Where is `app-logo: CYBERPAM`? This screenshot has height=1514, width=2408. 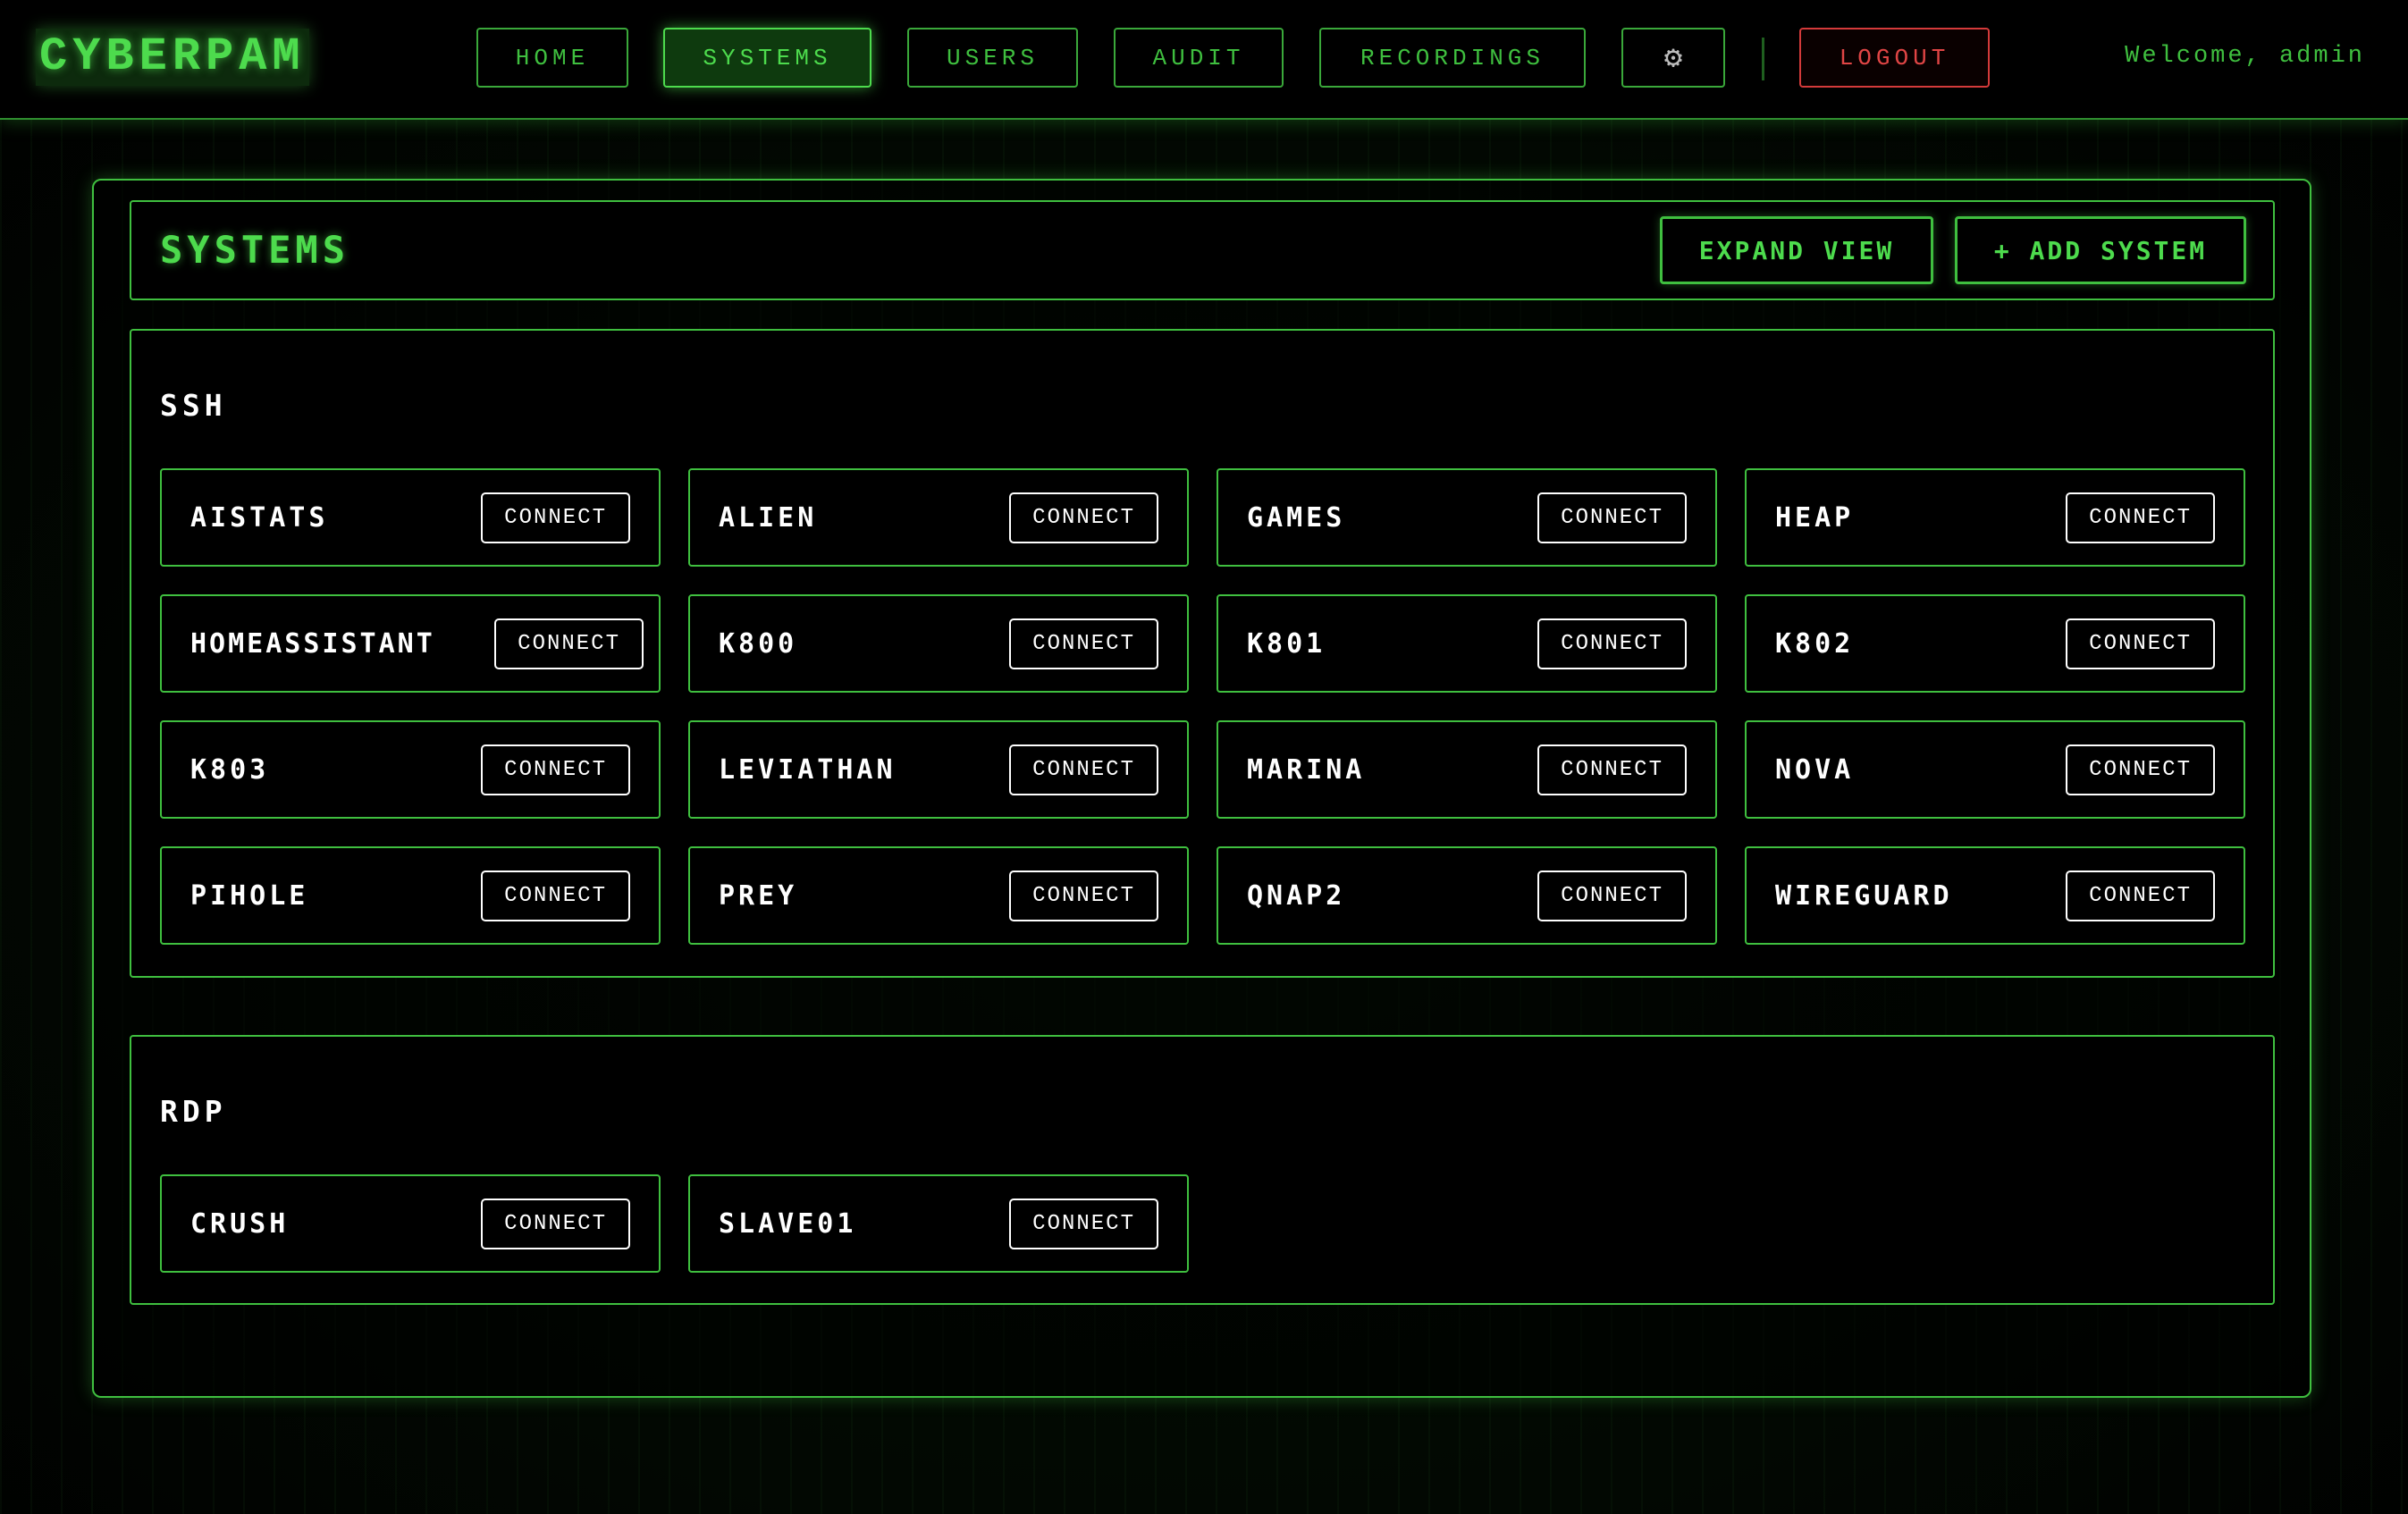 app-logo: CYBERPAM is located at coordinates (172, 57).